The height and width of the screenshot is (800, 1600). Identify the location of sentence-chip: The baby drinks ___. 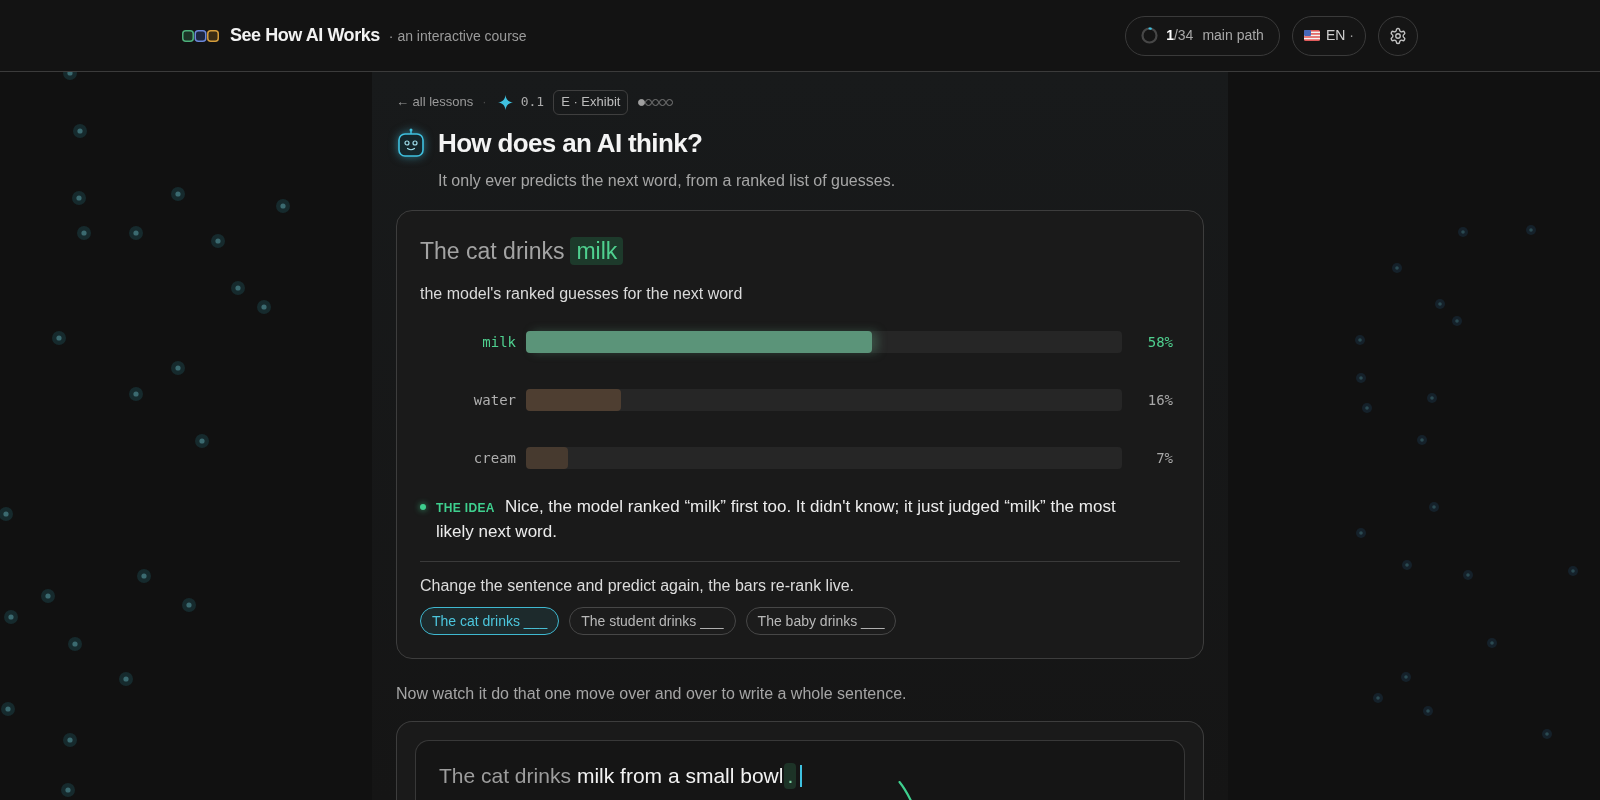
(821, 621).